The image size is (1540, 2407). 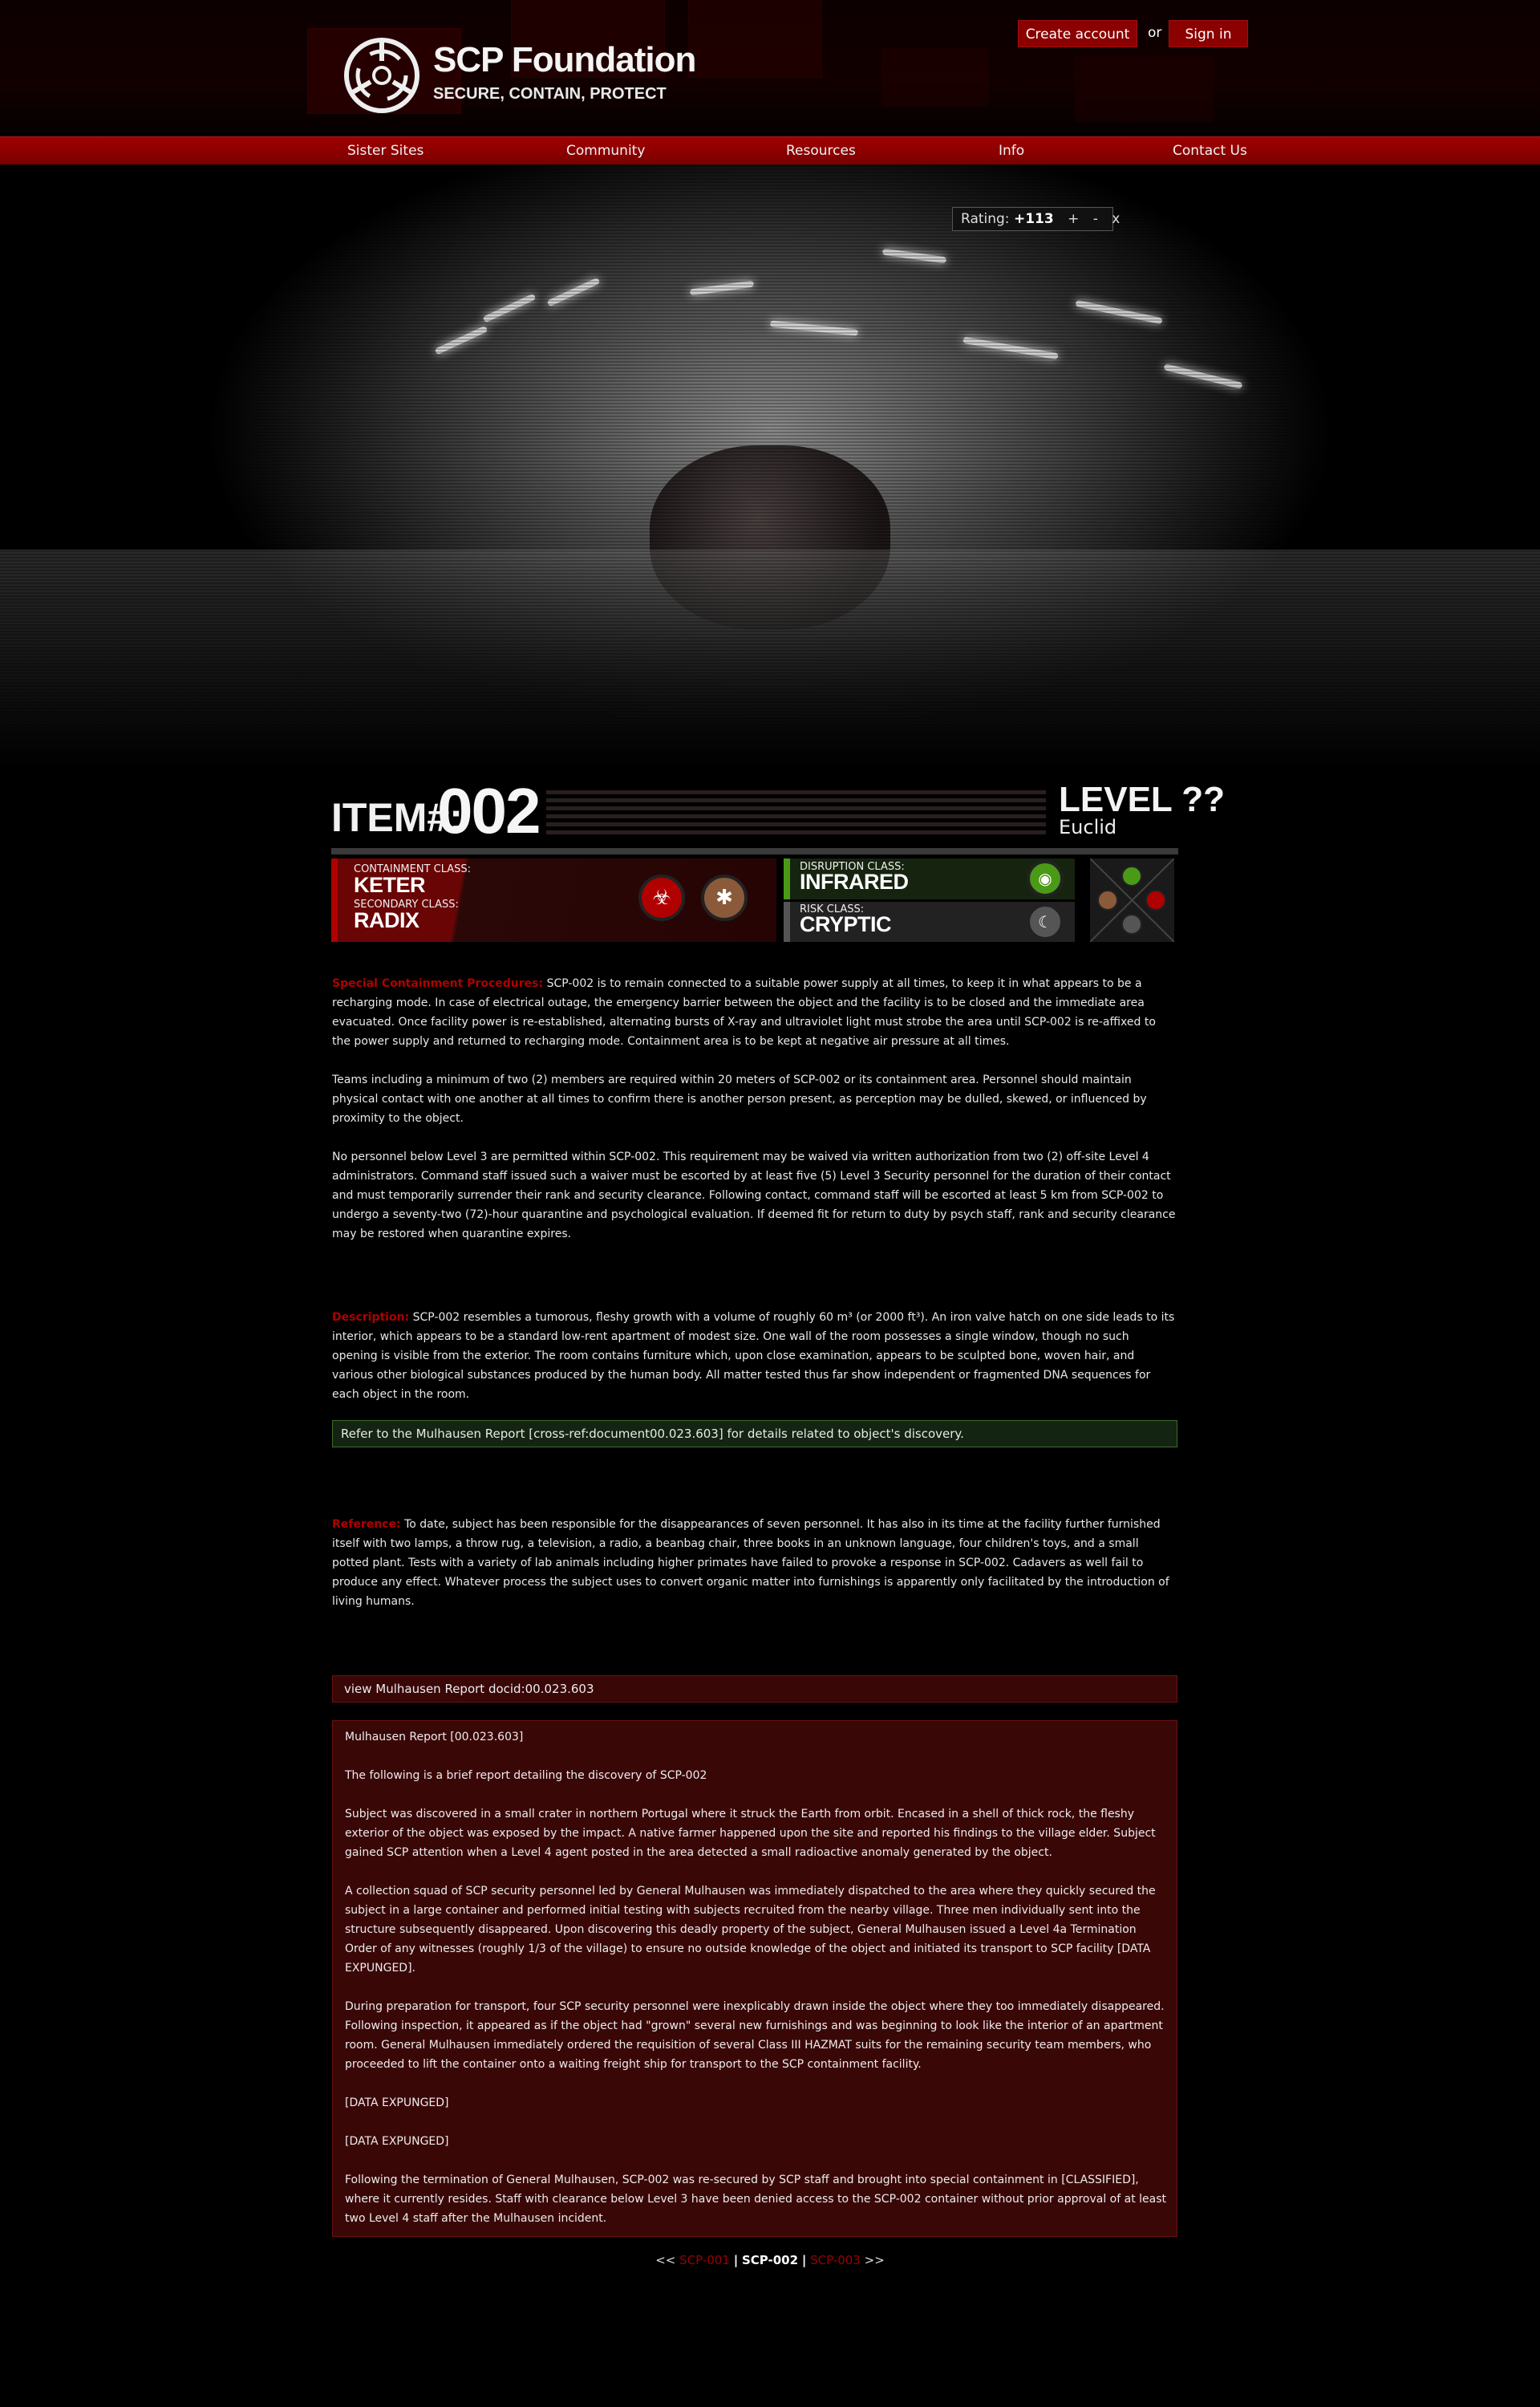 I want to click on reference-heading: Reference:, so click(x=366, y=1525).